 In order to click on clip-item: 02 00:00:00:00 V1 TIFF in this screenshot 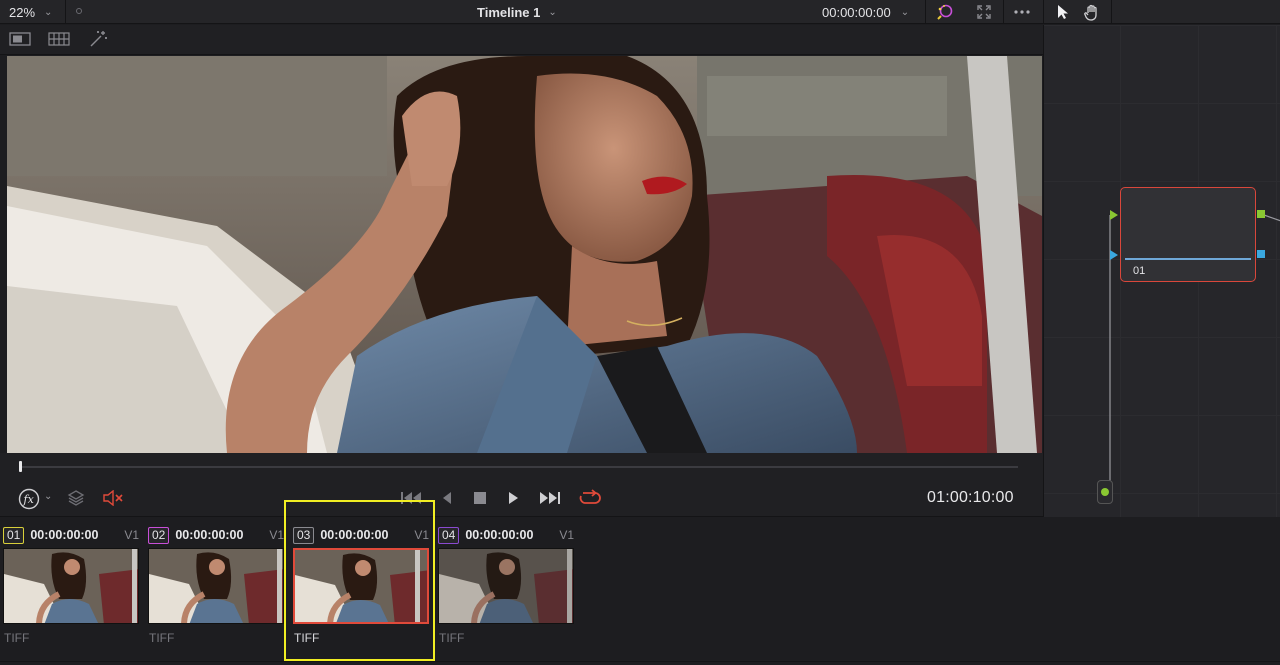, I will do `click(216, 591)`.